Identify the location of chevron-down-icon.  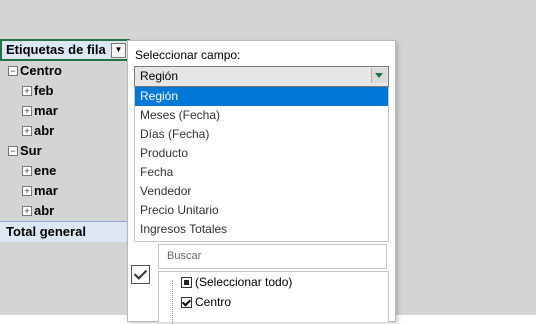
(379, 75).